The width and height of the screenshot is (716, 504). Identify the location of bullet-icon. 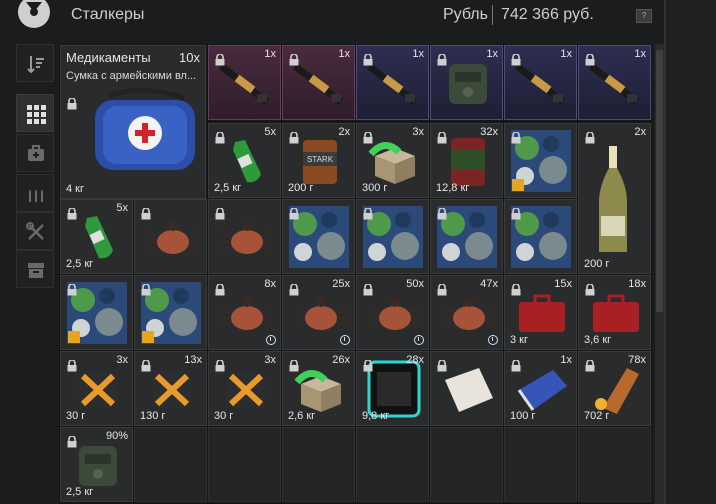
(617, 391).